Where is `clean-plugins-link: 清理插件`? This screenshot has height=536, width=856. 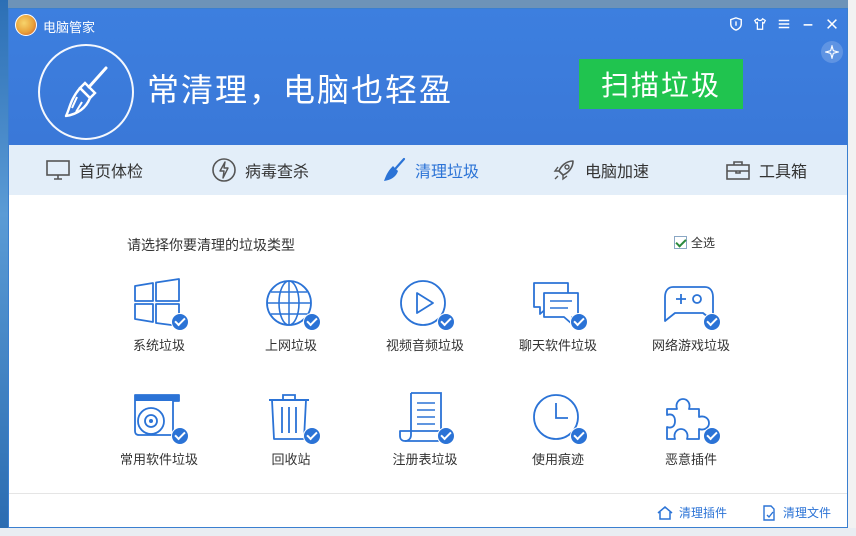 clean-plugins-link: 清理插件 is located at coordinates (692, 512).